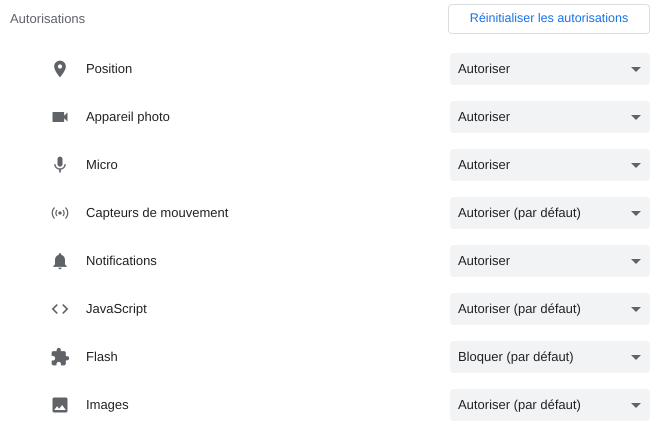 Image resolution: width=660 pixels, height=422 pixels. Describe the element at coordinates (158, 213) in the screenshot. I see `permission-label: Capteurs de mouvement` at that location.